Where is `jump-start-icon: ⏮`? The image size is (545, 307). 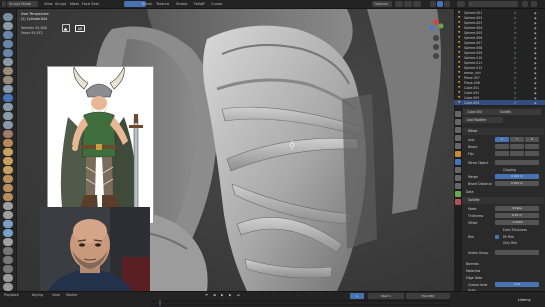
jump-start-icon: ⏮ is located at coordinates (206, 295).